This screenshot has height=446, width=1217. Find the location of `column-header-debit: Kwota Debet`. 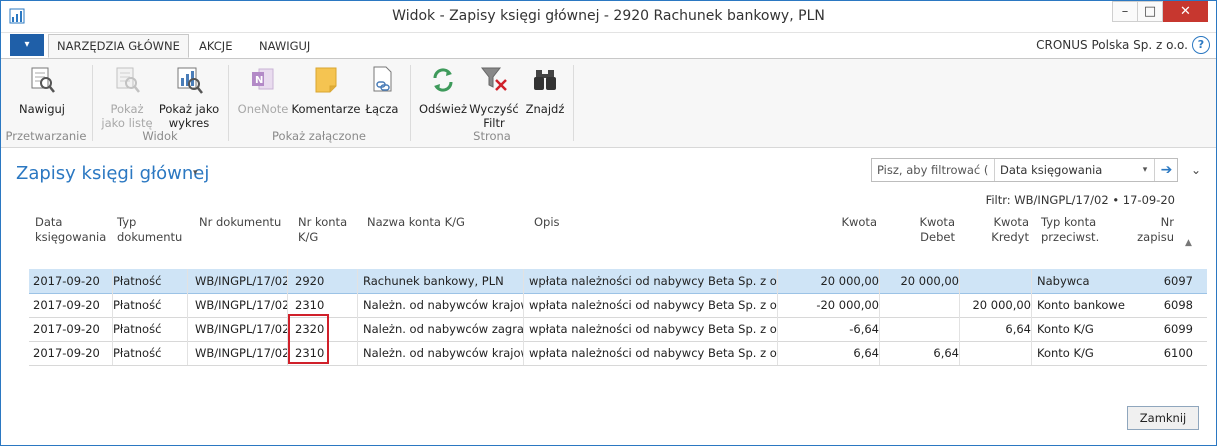

column-header-debit: Kwota Debet is located at coordinates (912, 230).